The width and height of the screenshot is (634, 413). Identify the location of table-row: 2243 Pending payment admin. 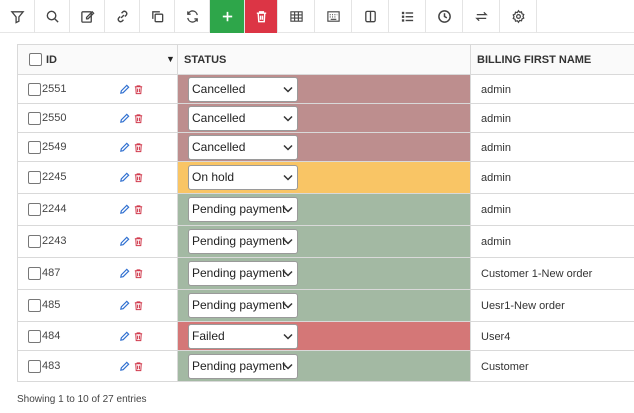
(325, 242).